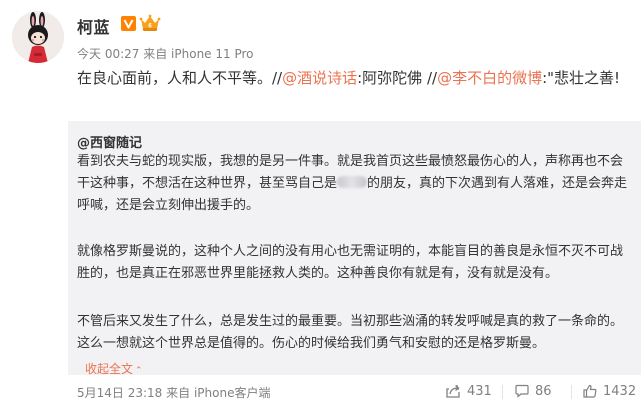 The image size is (641, 406). I want to click on comment-button: 86, so click(533, 391).